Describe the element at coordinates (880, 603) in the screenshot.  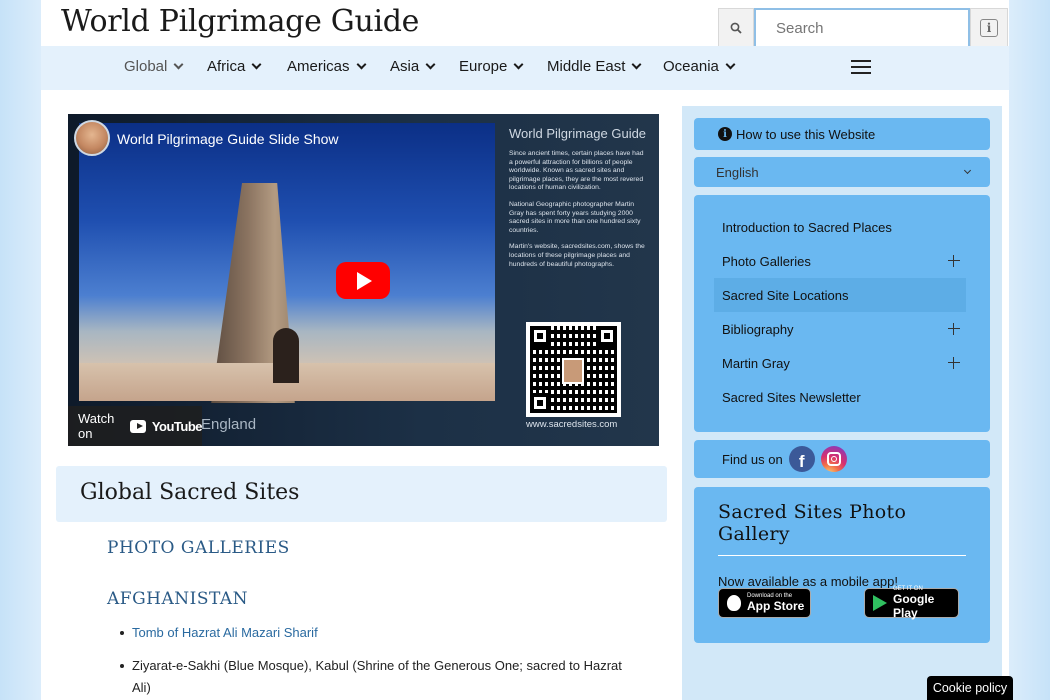
I see `google-play-icon` at that location.